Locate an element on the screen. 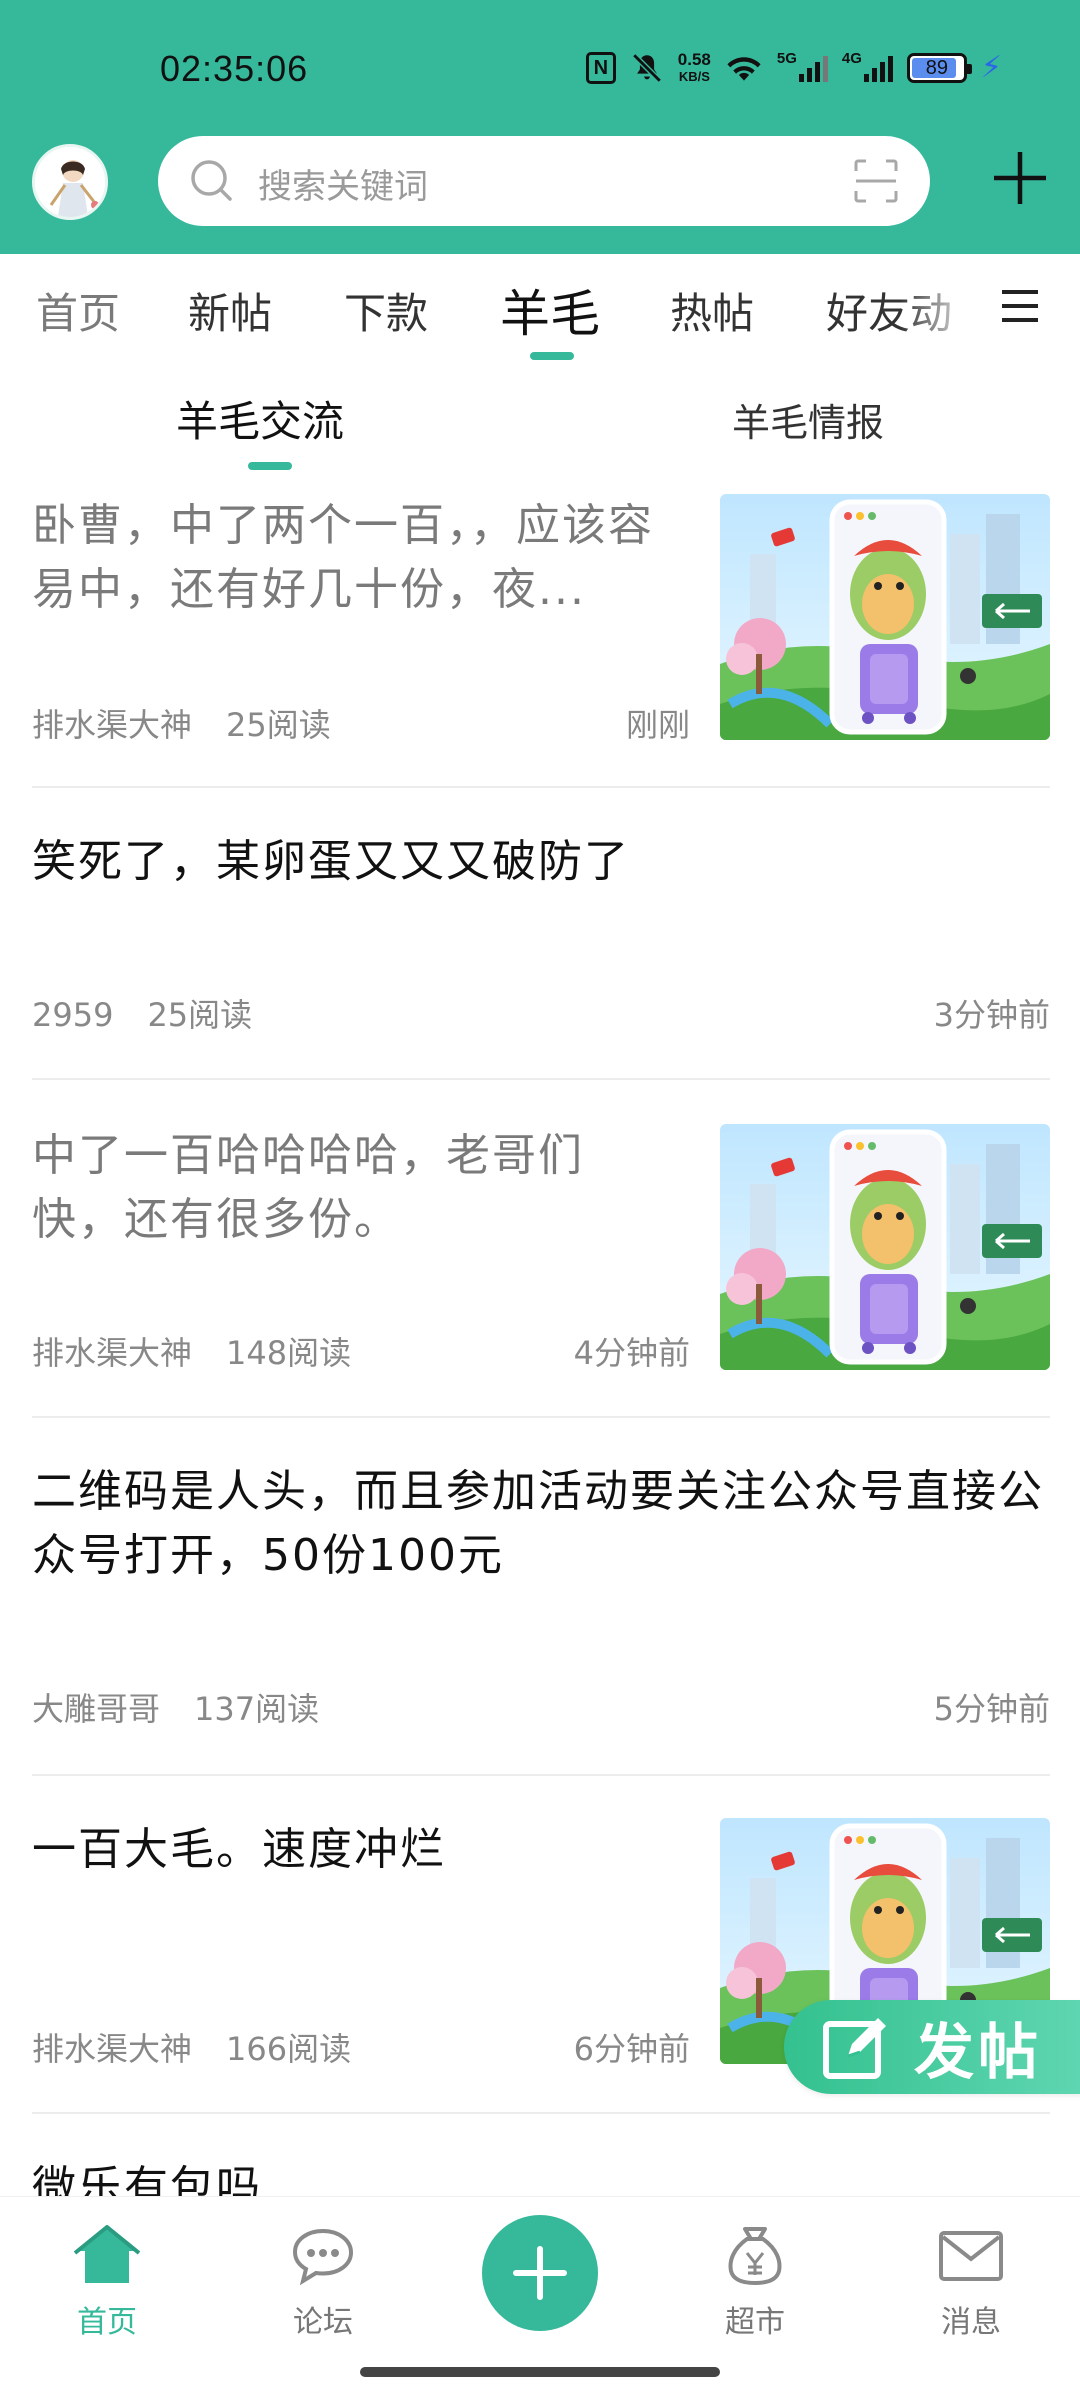 The image size is (1080, 2400). nav-forum-label: 论坛 is located at coordinates (323, 2322).